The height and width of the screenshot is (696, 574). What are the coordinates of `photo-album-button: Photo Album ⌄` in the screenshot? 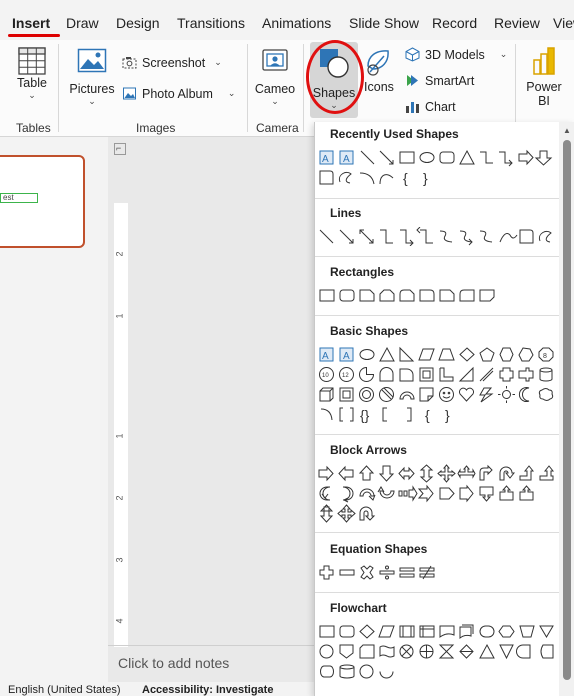 It's located at (178, 93).